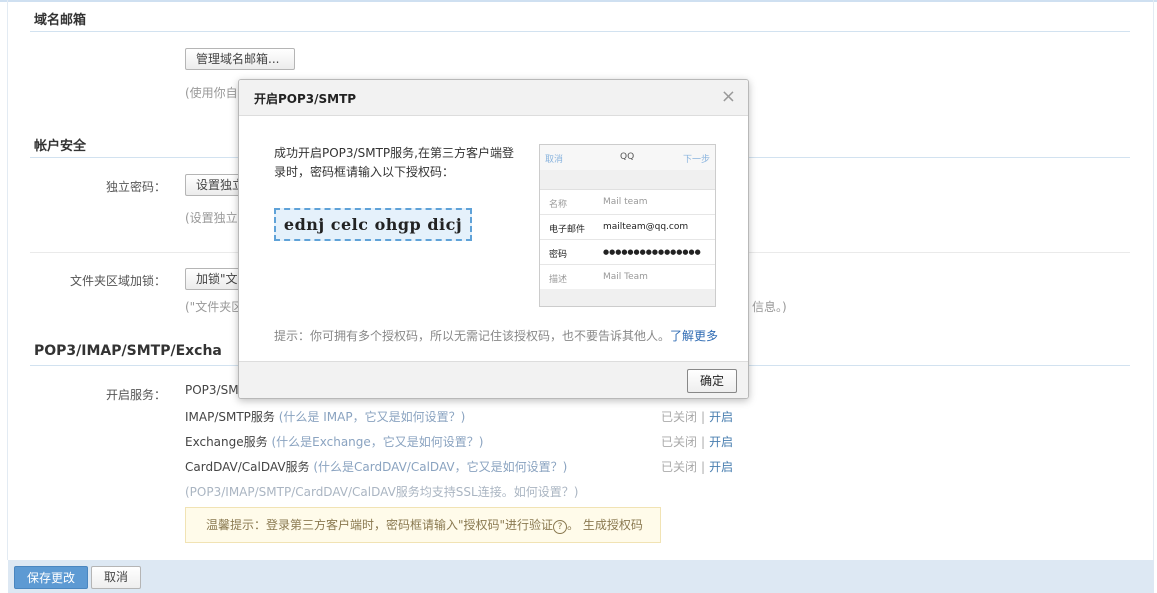  Describe the element at coordinates (578, 1) in the screenshot. I see `top-border` at that location.